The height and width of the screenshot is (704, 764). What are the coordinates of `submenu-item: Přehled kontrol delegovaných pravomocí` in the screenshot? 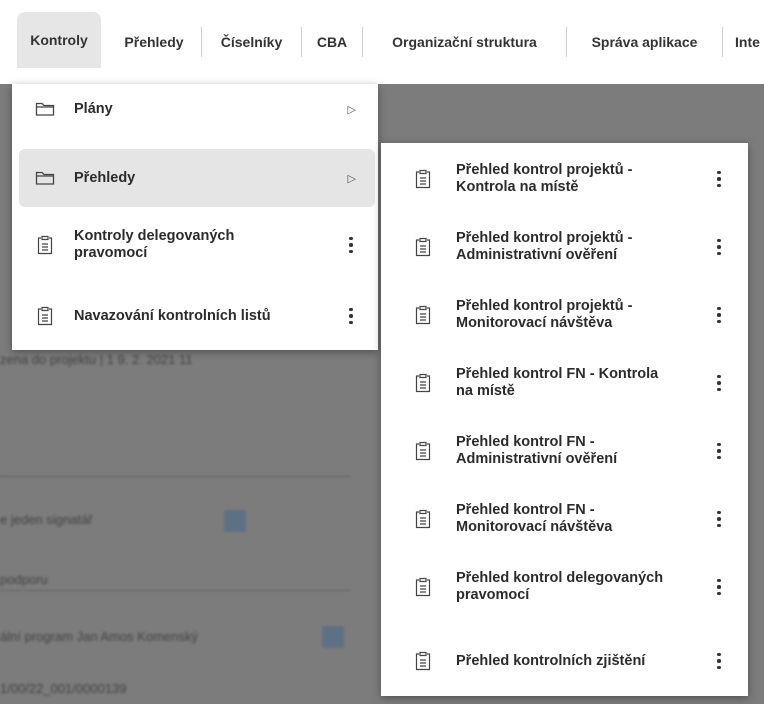 It's located at (564, 587).